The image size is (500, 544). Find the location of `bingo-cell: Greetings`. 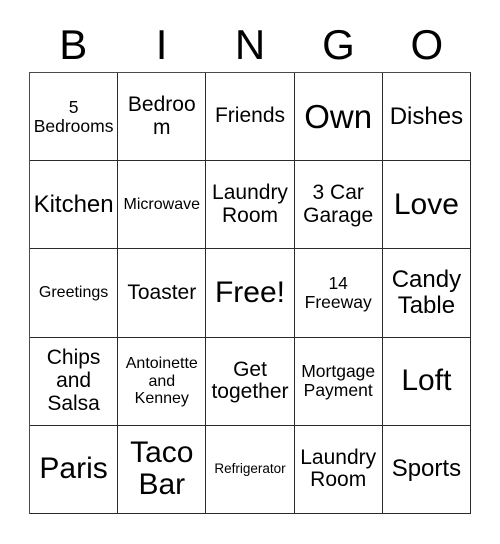

bingo-cell: Greetings is located at coordinates (74, 293).